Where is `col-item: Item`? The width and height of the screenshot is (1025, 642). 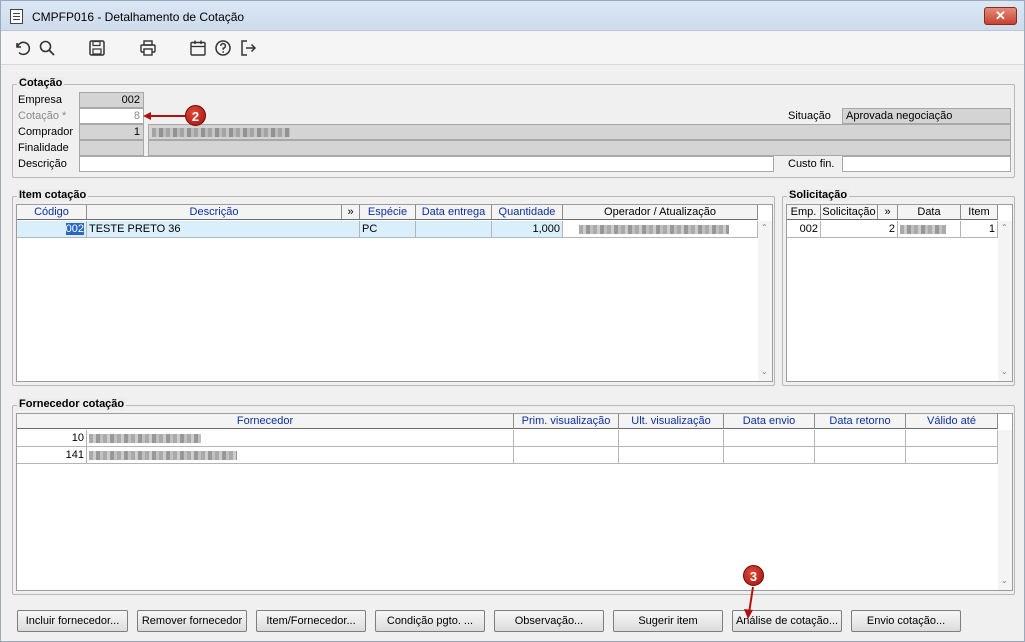 col-item: Item is located at coordinates (979, 212).